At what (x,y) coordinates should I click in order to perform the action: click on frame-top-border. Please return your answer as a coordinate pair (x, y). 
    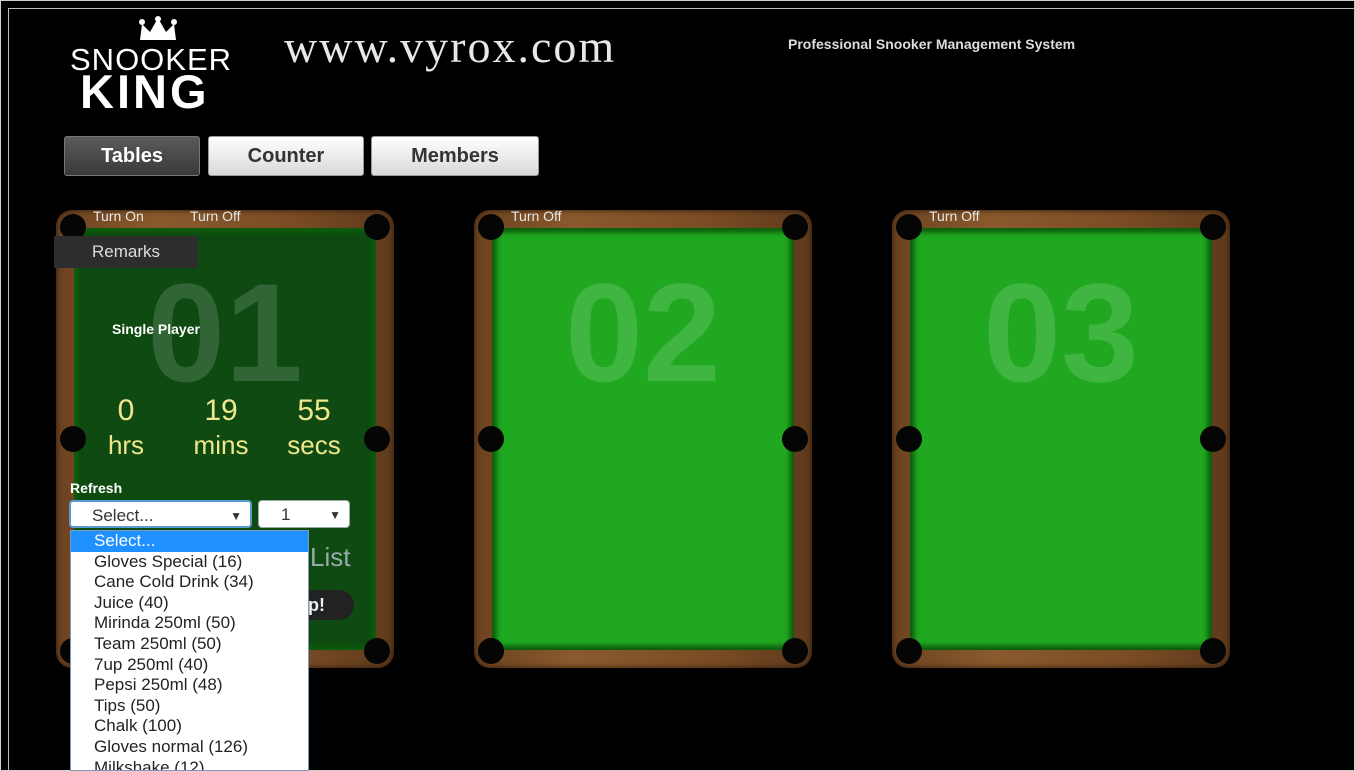
    Looking at the image, I should click on (681, 8).